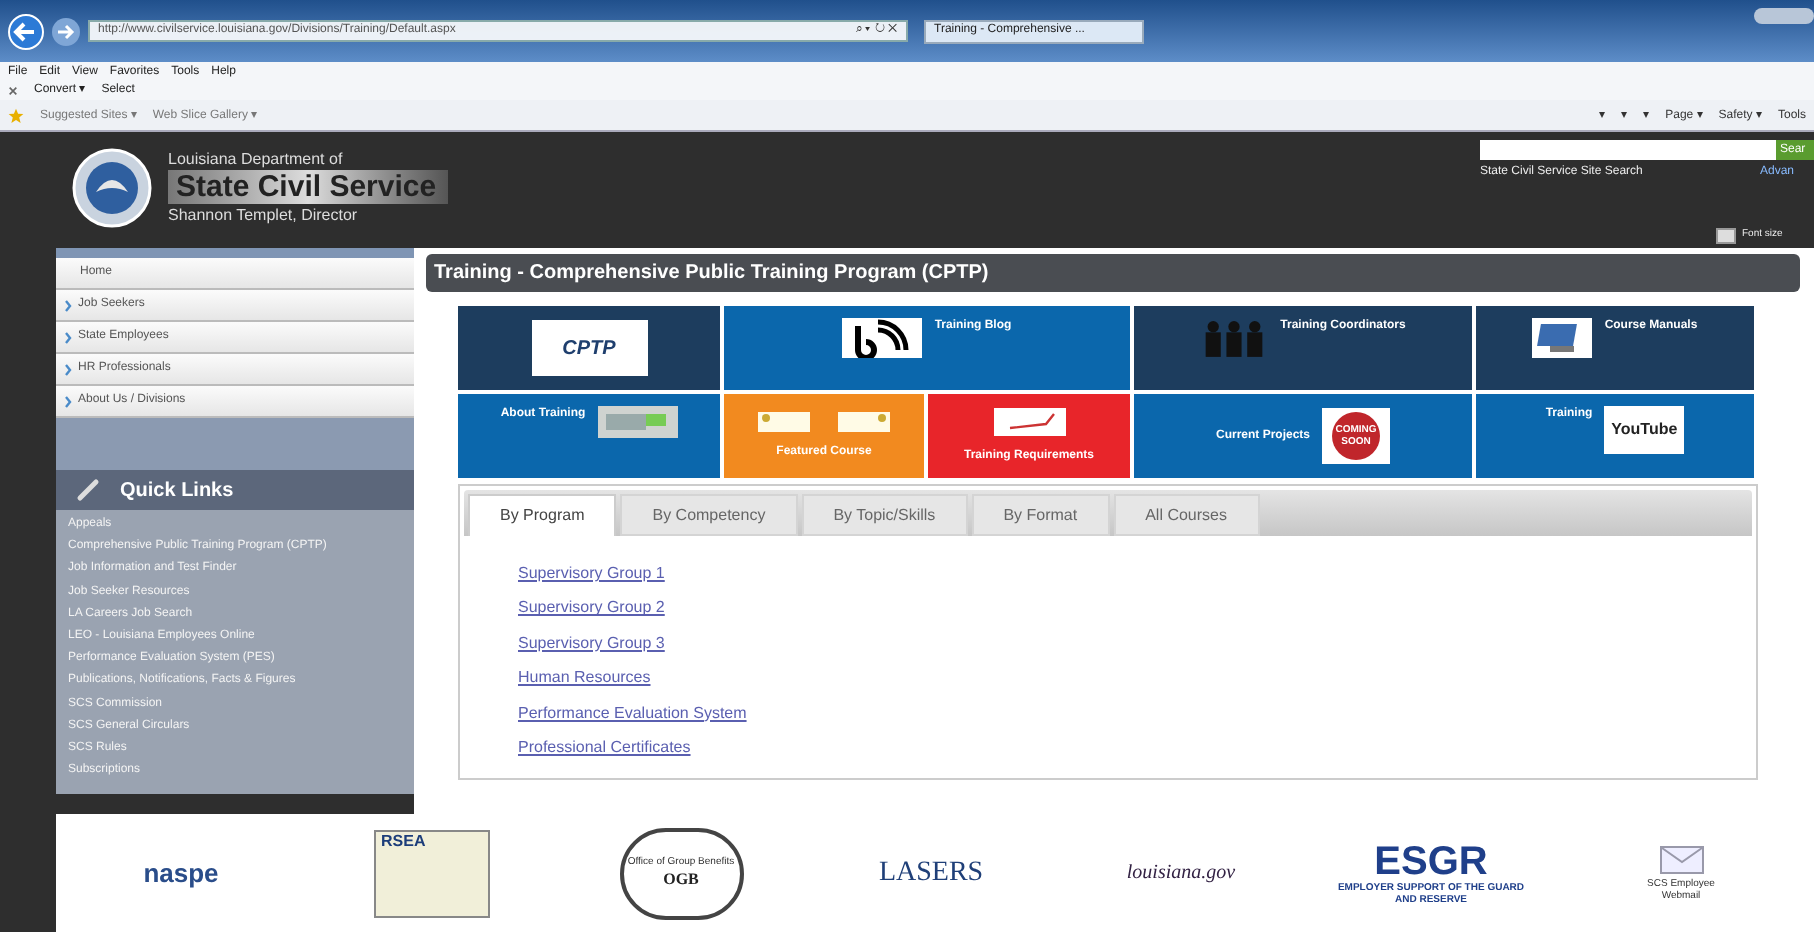  I want to click on signature-icon, so click(1029, 421).